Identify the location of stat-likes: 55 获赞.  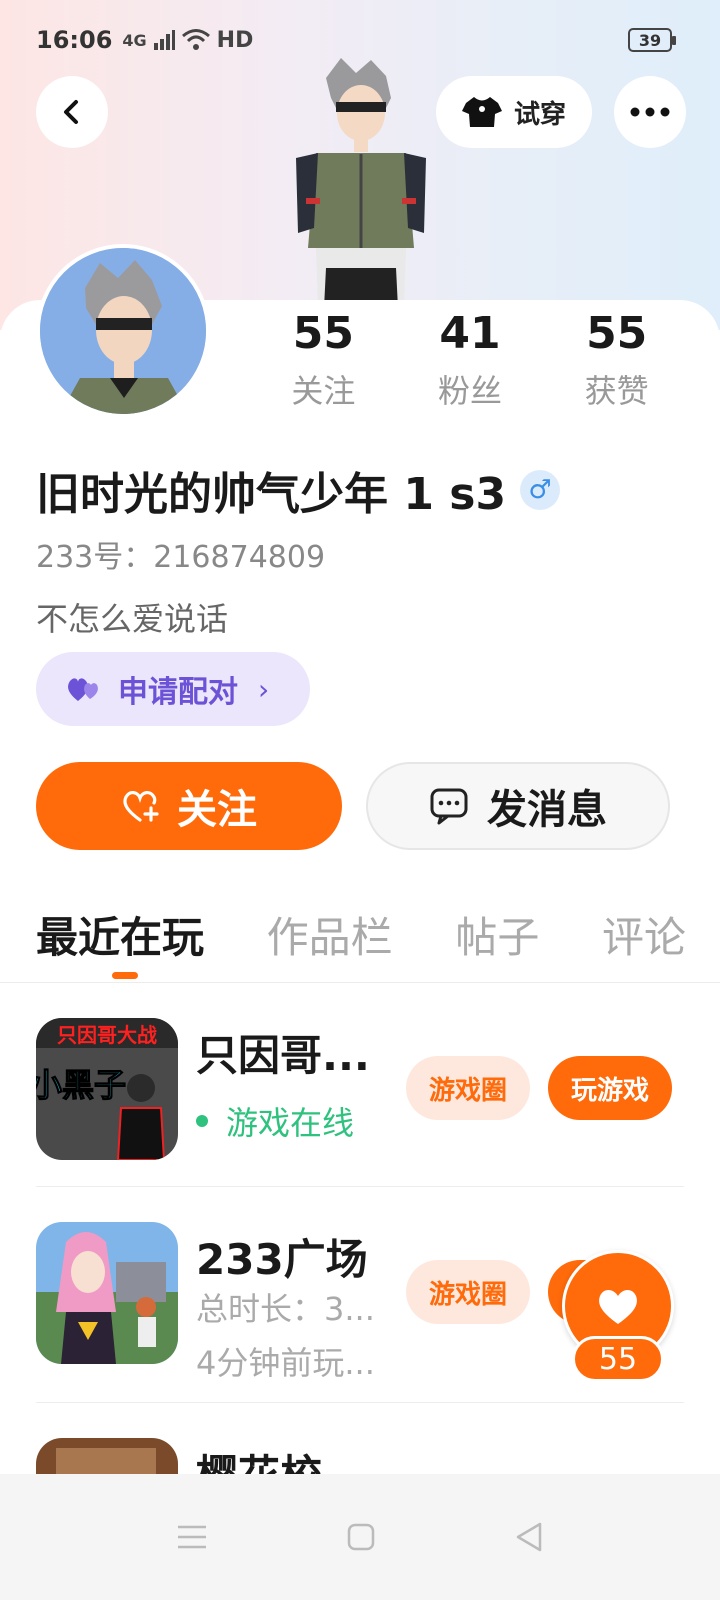
(616, 360).